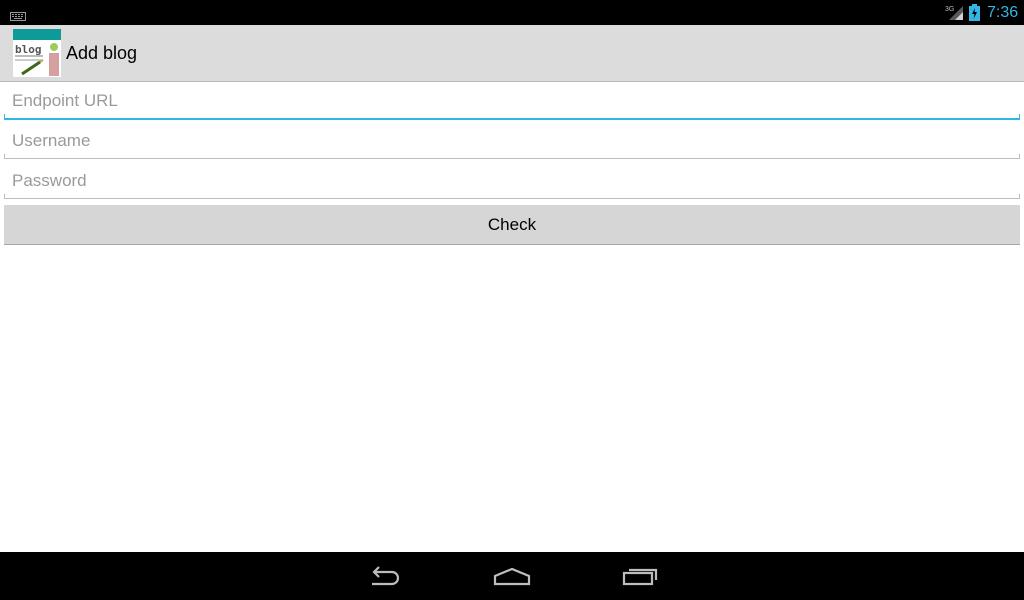  What do you see at coordinates (640, 576) in the screenshot?
I see `recent-apps-icon` at bounding box center [640, 576].